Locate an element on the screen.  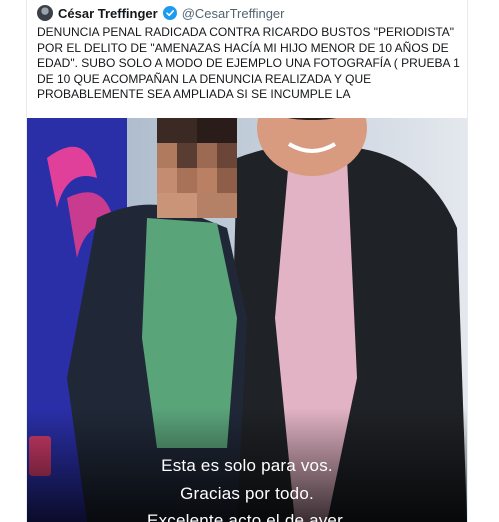
photo-caption-line: Excelente acto el de ayer. is located at coordinates (247, 516).